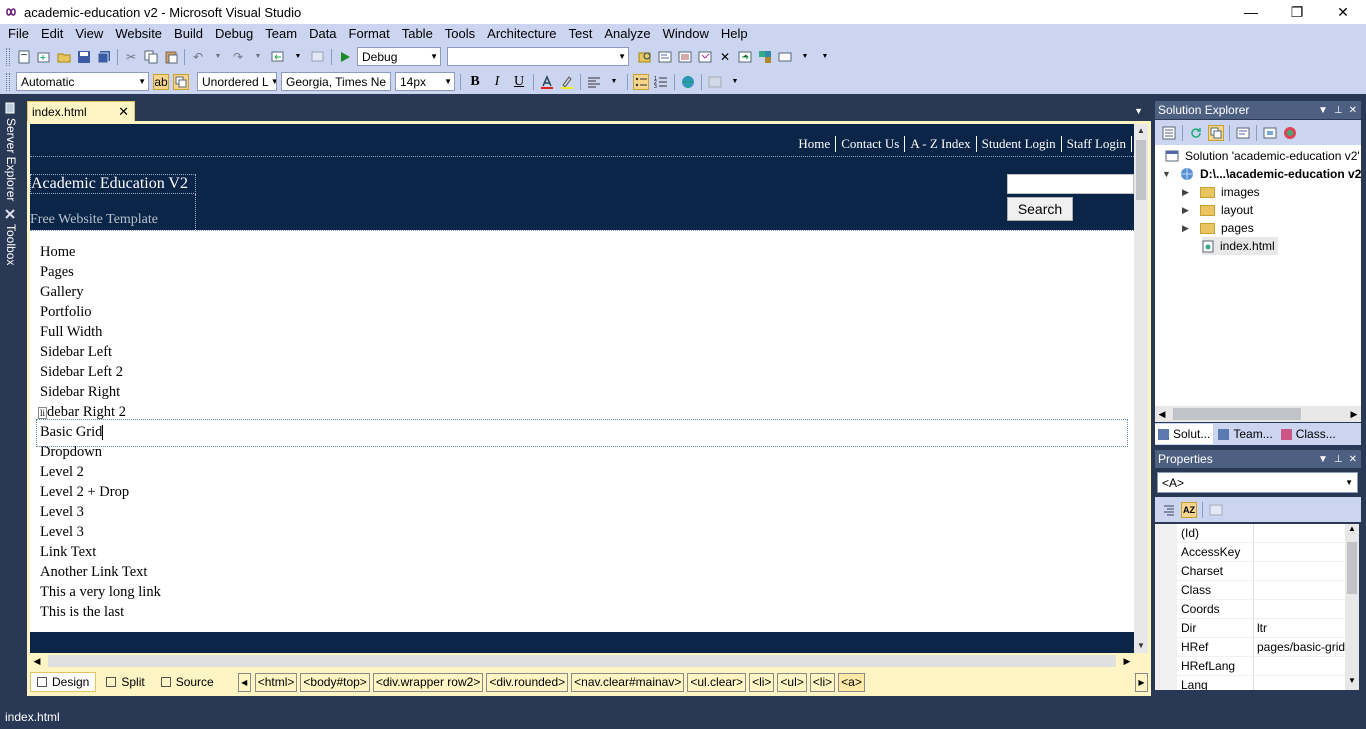  I want to click on font-size-combo: 14px ▼, so click(425, 81).